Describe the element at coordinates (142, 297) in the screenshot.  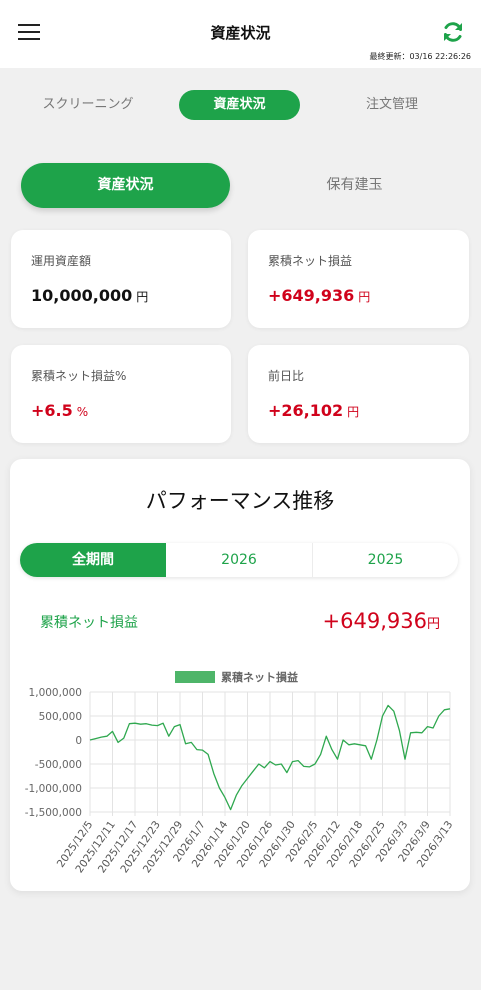
I see `assets-unit: 円` at that location.